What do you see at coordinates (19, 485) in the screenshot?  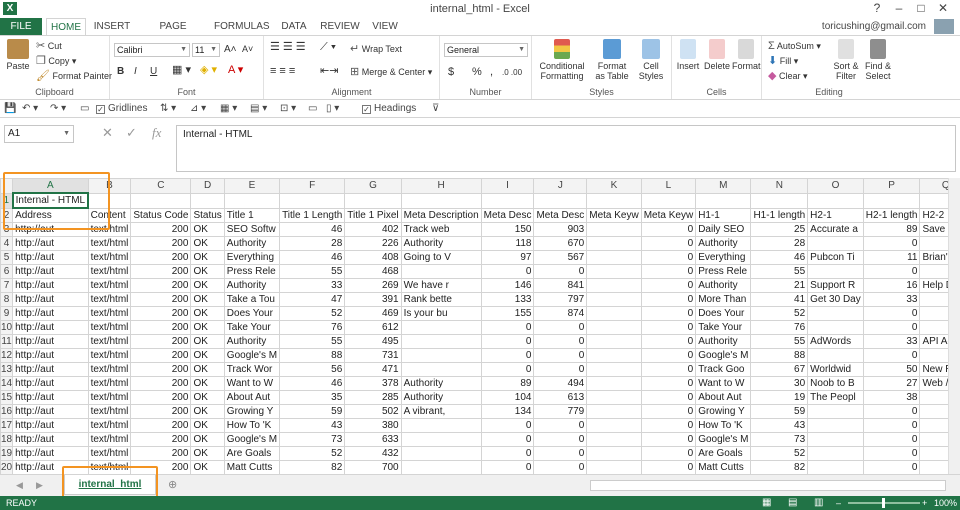 I see `prev-sheet-icon: ◀` at bounding box center [19, 485].